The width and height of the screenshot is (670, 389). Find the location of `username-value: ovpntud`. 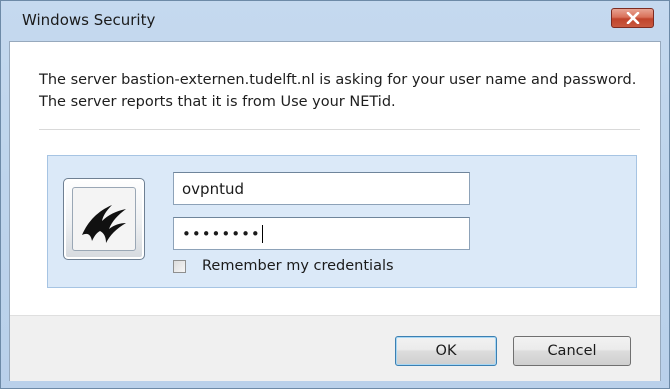

username-value: ovpntud is located at coordinates (213, 188).